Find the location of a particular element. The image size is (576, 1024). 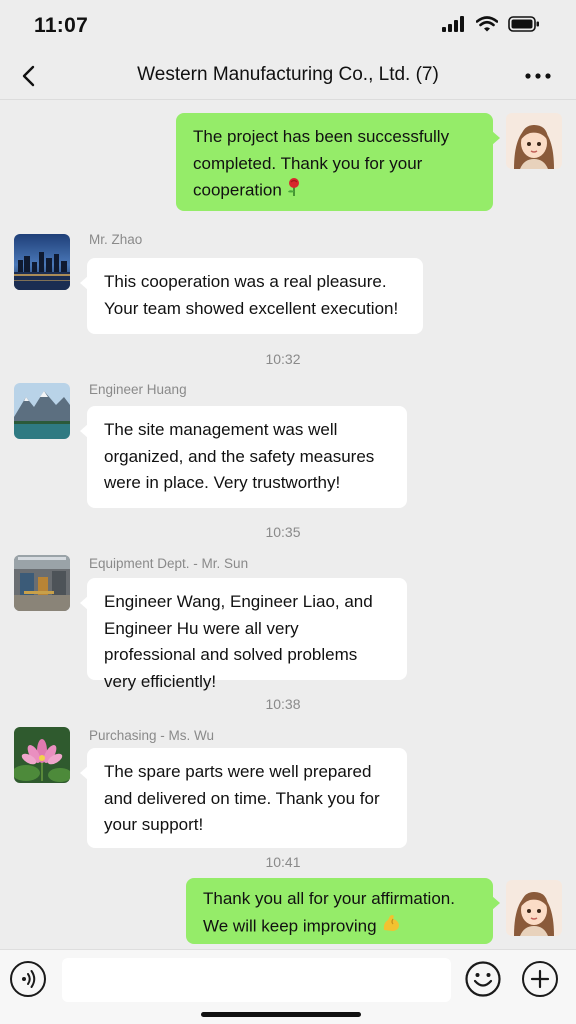

wifi-icon is located at coordinates (487, 26).